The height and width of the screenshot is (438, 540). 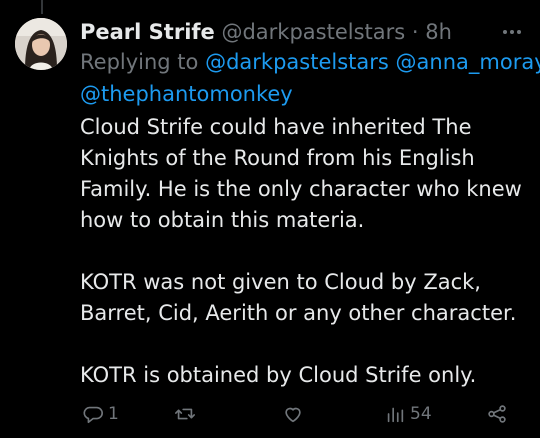 I want to click on tweet-text-line: KOTR was not given to Cloud by Zack,, so click(x=280, y=282).